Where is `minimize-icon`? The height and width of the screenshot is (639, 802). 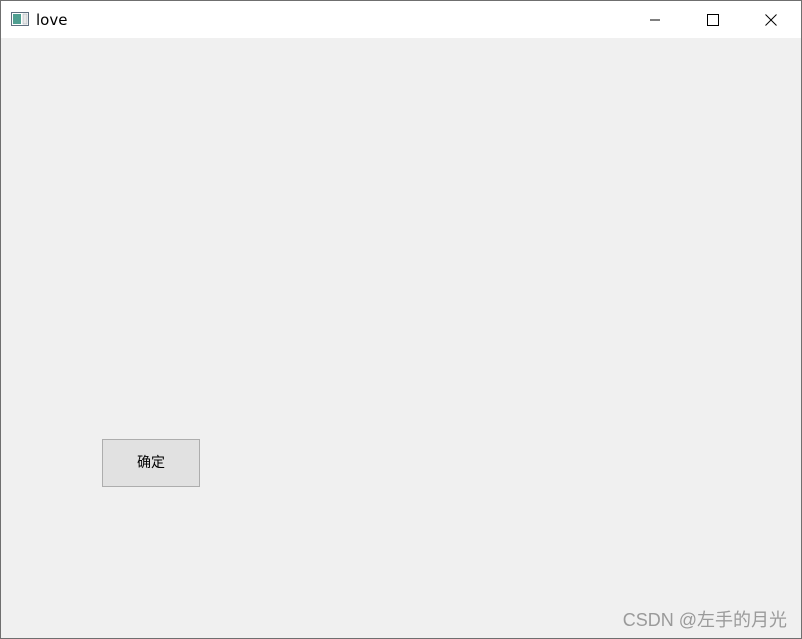 minimize-icon is located at coordinates (655, 20).